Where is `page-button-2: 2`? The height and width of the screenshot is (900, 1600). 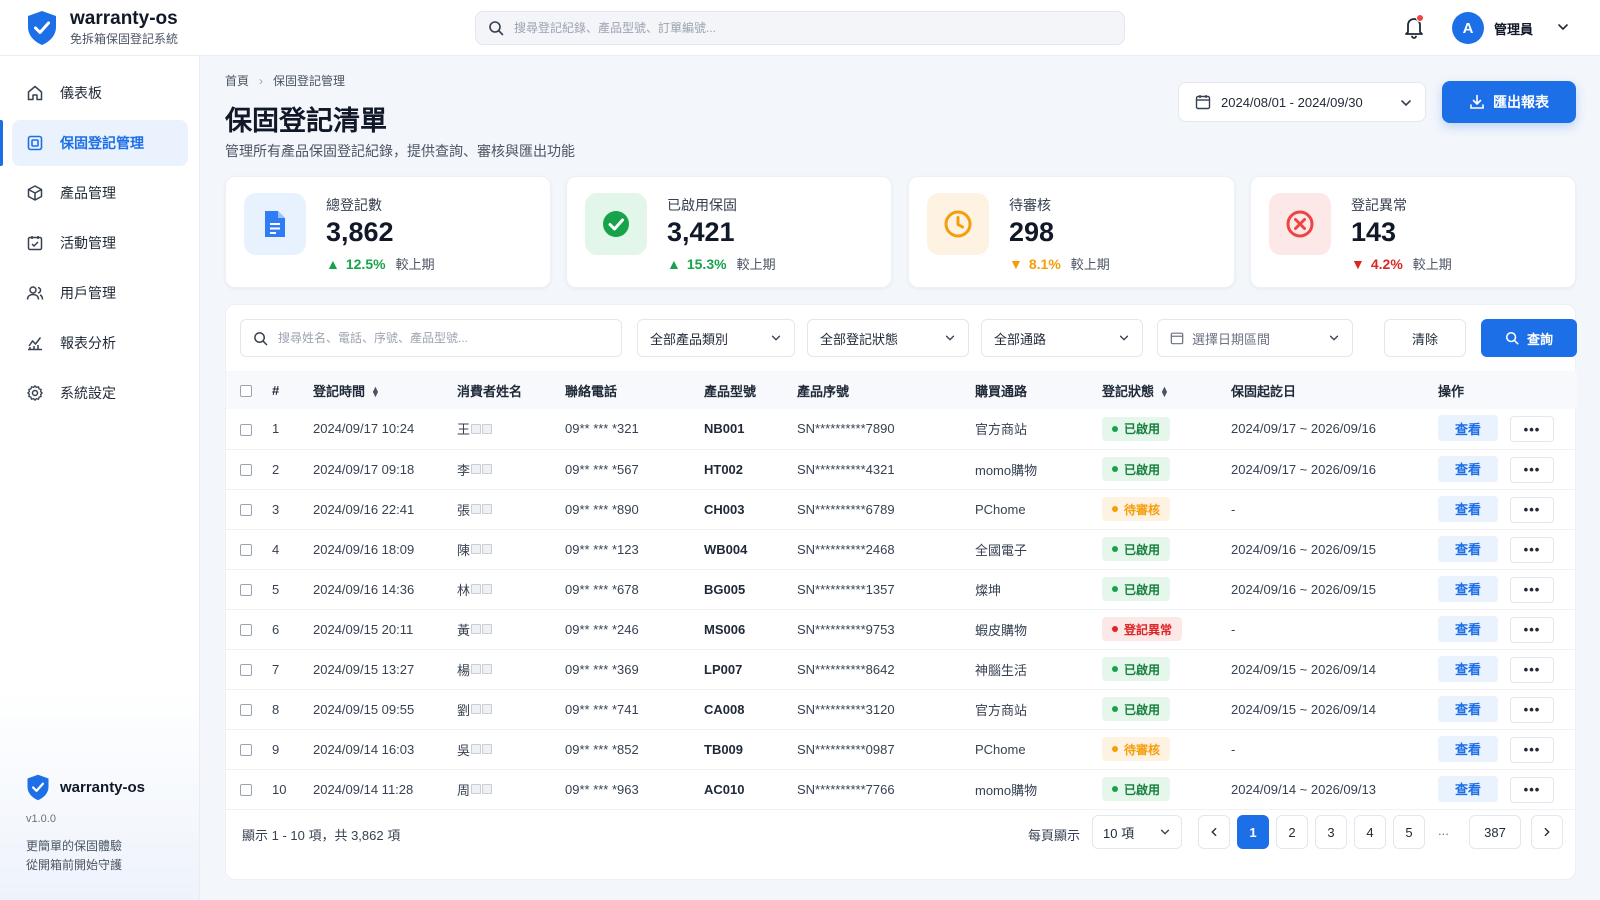 page-button-2: 2 is located at coordinates (1292, 832).